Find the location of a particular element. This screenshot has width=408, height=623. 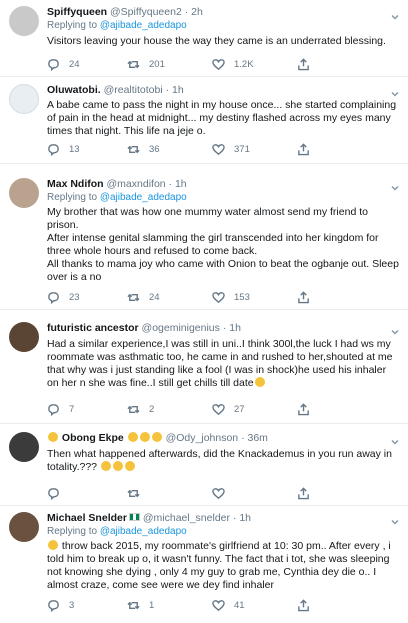

handle: @Ody_johnson is located at coordinates (202, 438).